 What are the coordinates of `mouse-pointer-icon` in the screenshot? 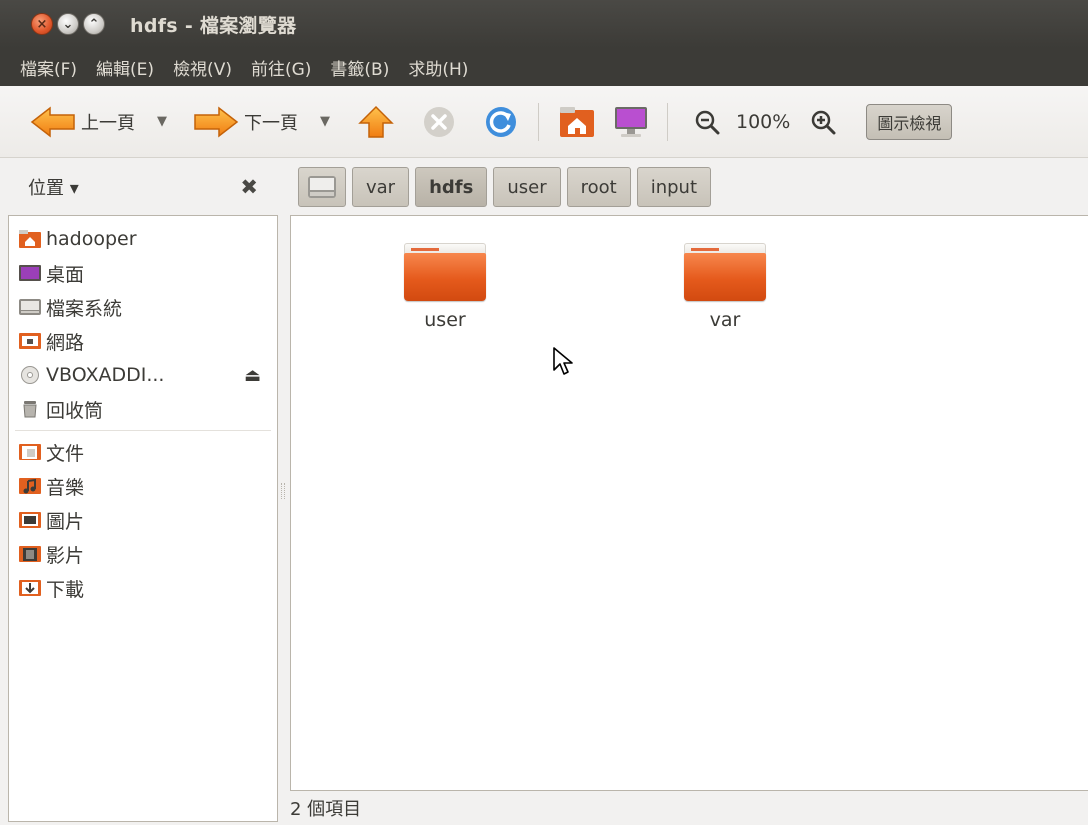 It's located at (563, 361).